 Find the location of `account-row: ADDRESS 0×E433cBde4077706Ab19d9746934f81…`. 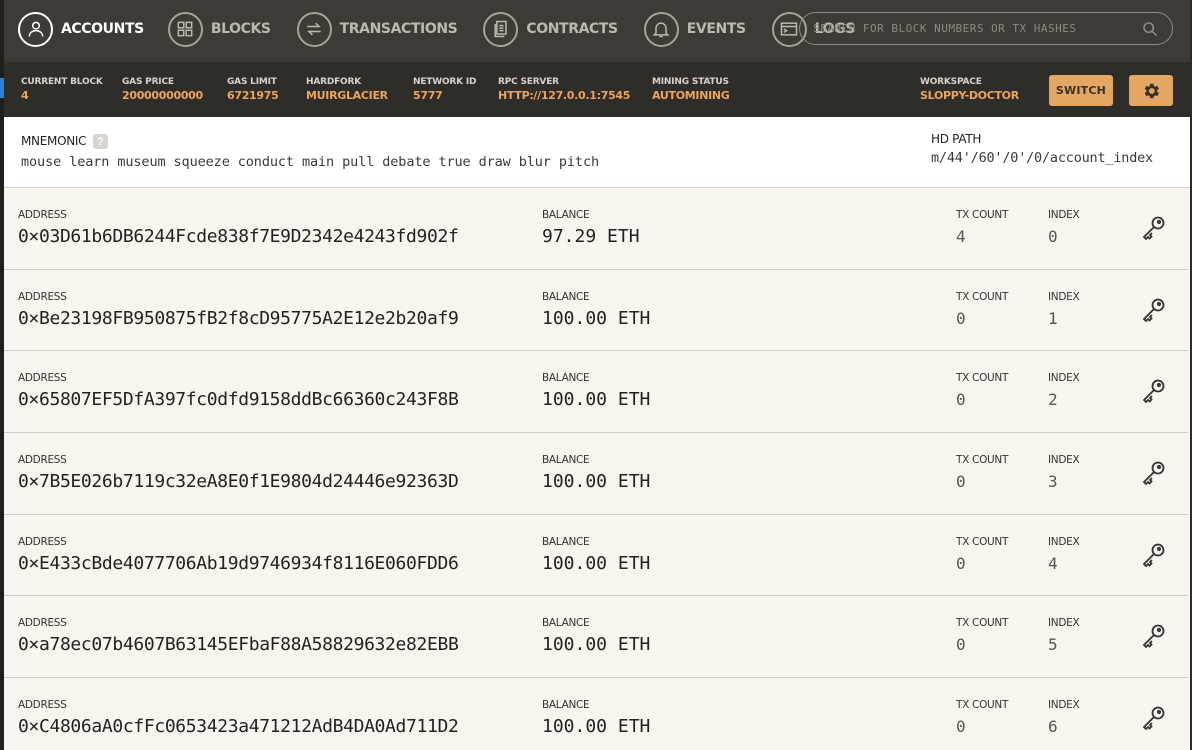

account-row: ADDRESS 0×E433cBde4077706Ab19d9746934f81… is located at coordinates (596, 555).